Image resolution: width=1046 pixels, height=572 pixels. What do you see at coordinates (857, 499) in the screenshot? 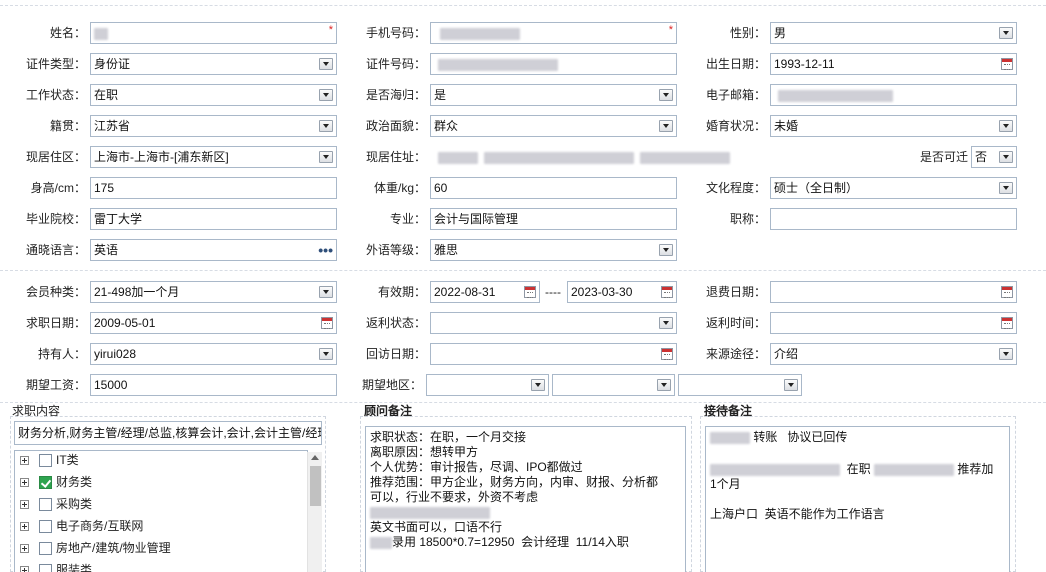
I see `reception-notes-textarea: 转账 协议已回传 在职 推荐加 1个月 上海户口 英语不能作为工作语言` at bounding box center [857, 499].